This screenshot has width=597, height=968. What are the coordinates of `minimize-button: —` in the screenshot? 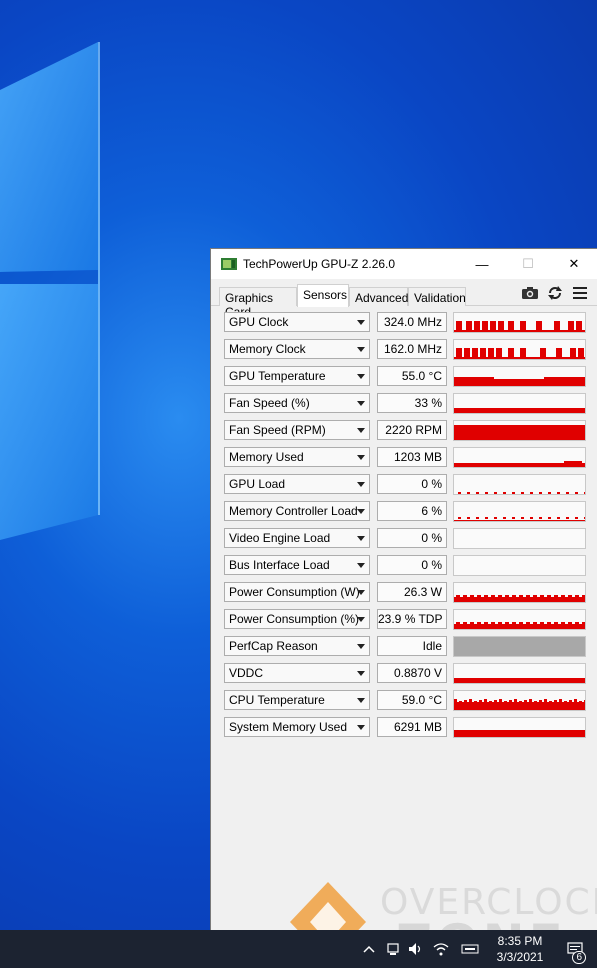 It's located at (482, 264).